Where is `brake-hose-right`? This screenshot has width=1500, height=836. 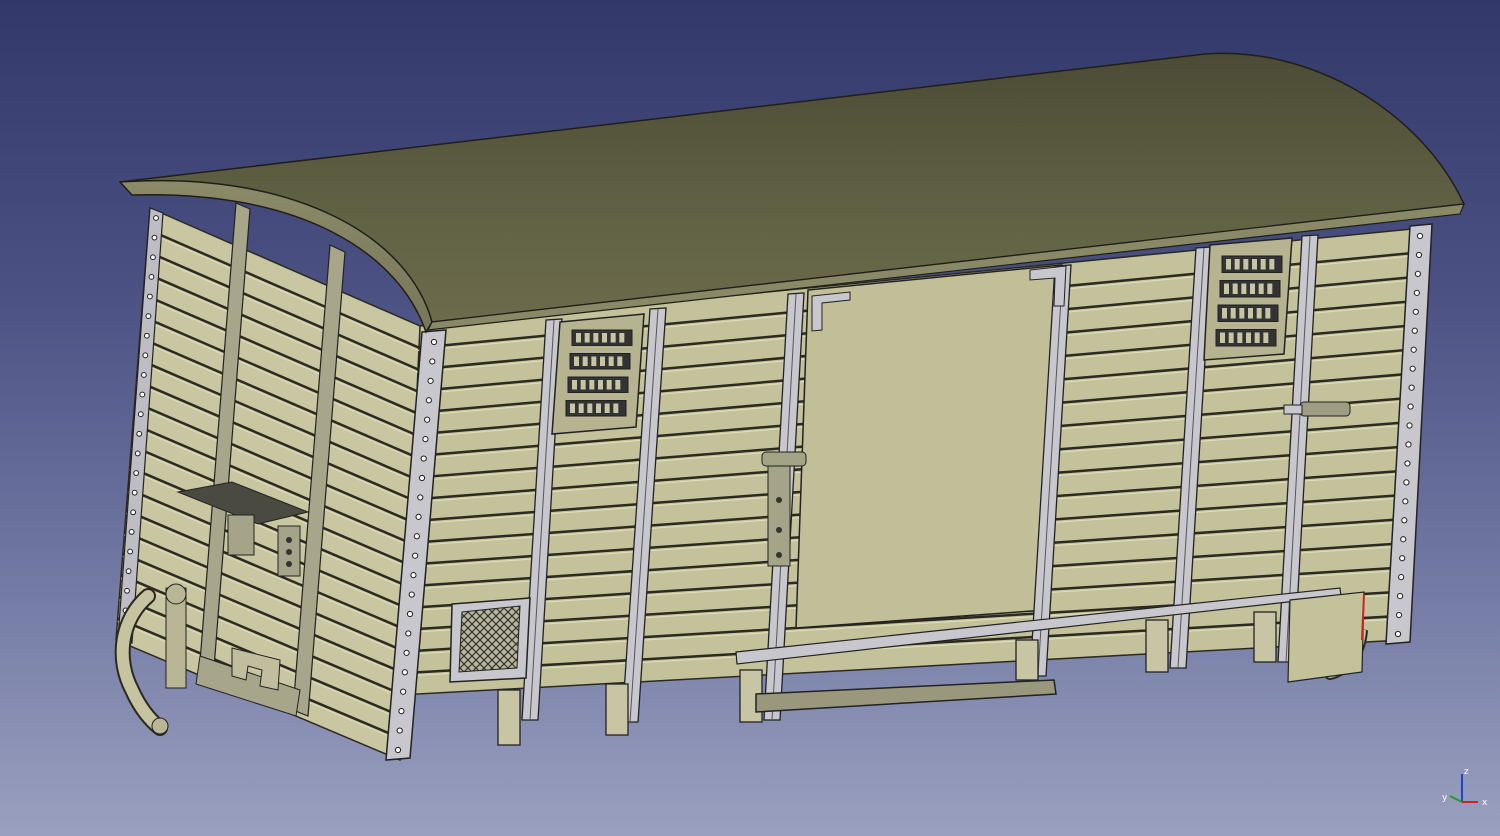 brake-hose-right is located at coordinates (1327, 637).